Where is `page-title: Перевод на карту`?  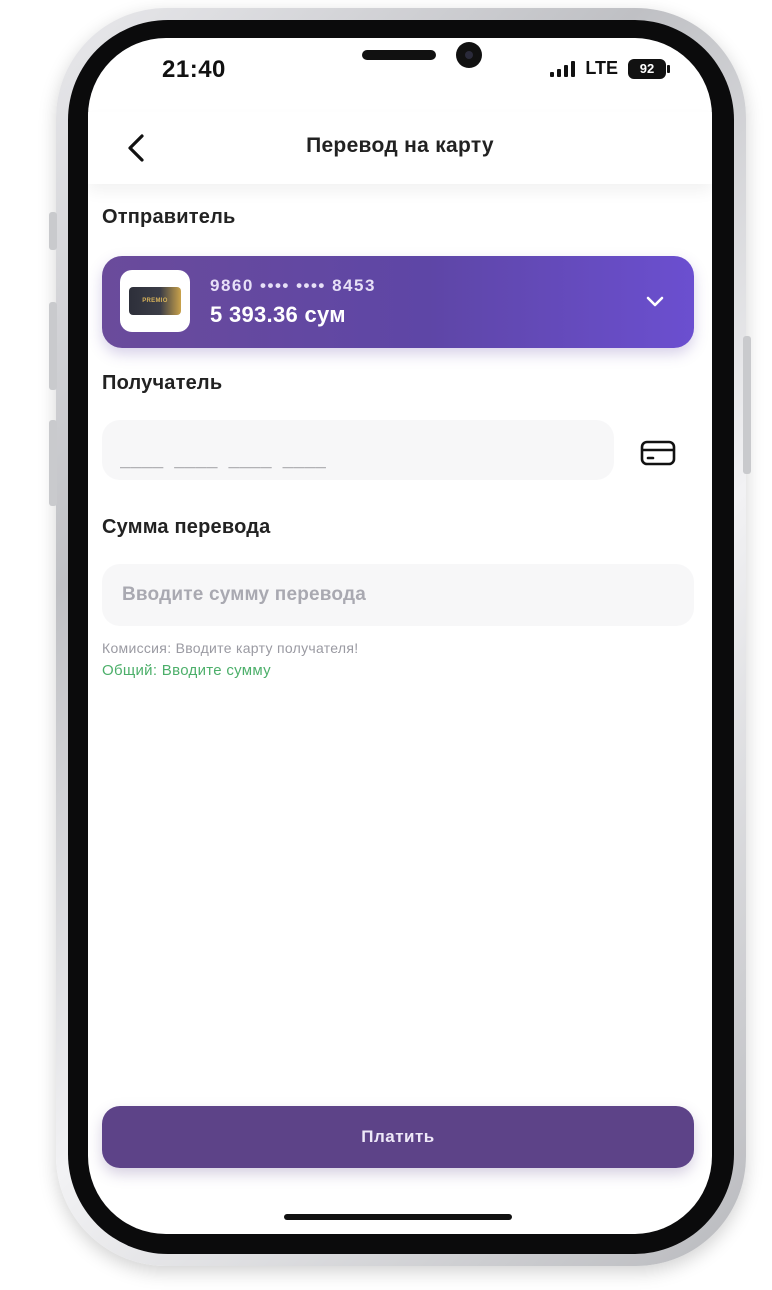 page-title: Перевод на карту is located at coordinates (400, 145).